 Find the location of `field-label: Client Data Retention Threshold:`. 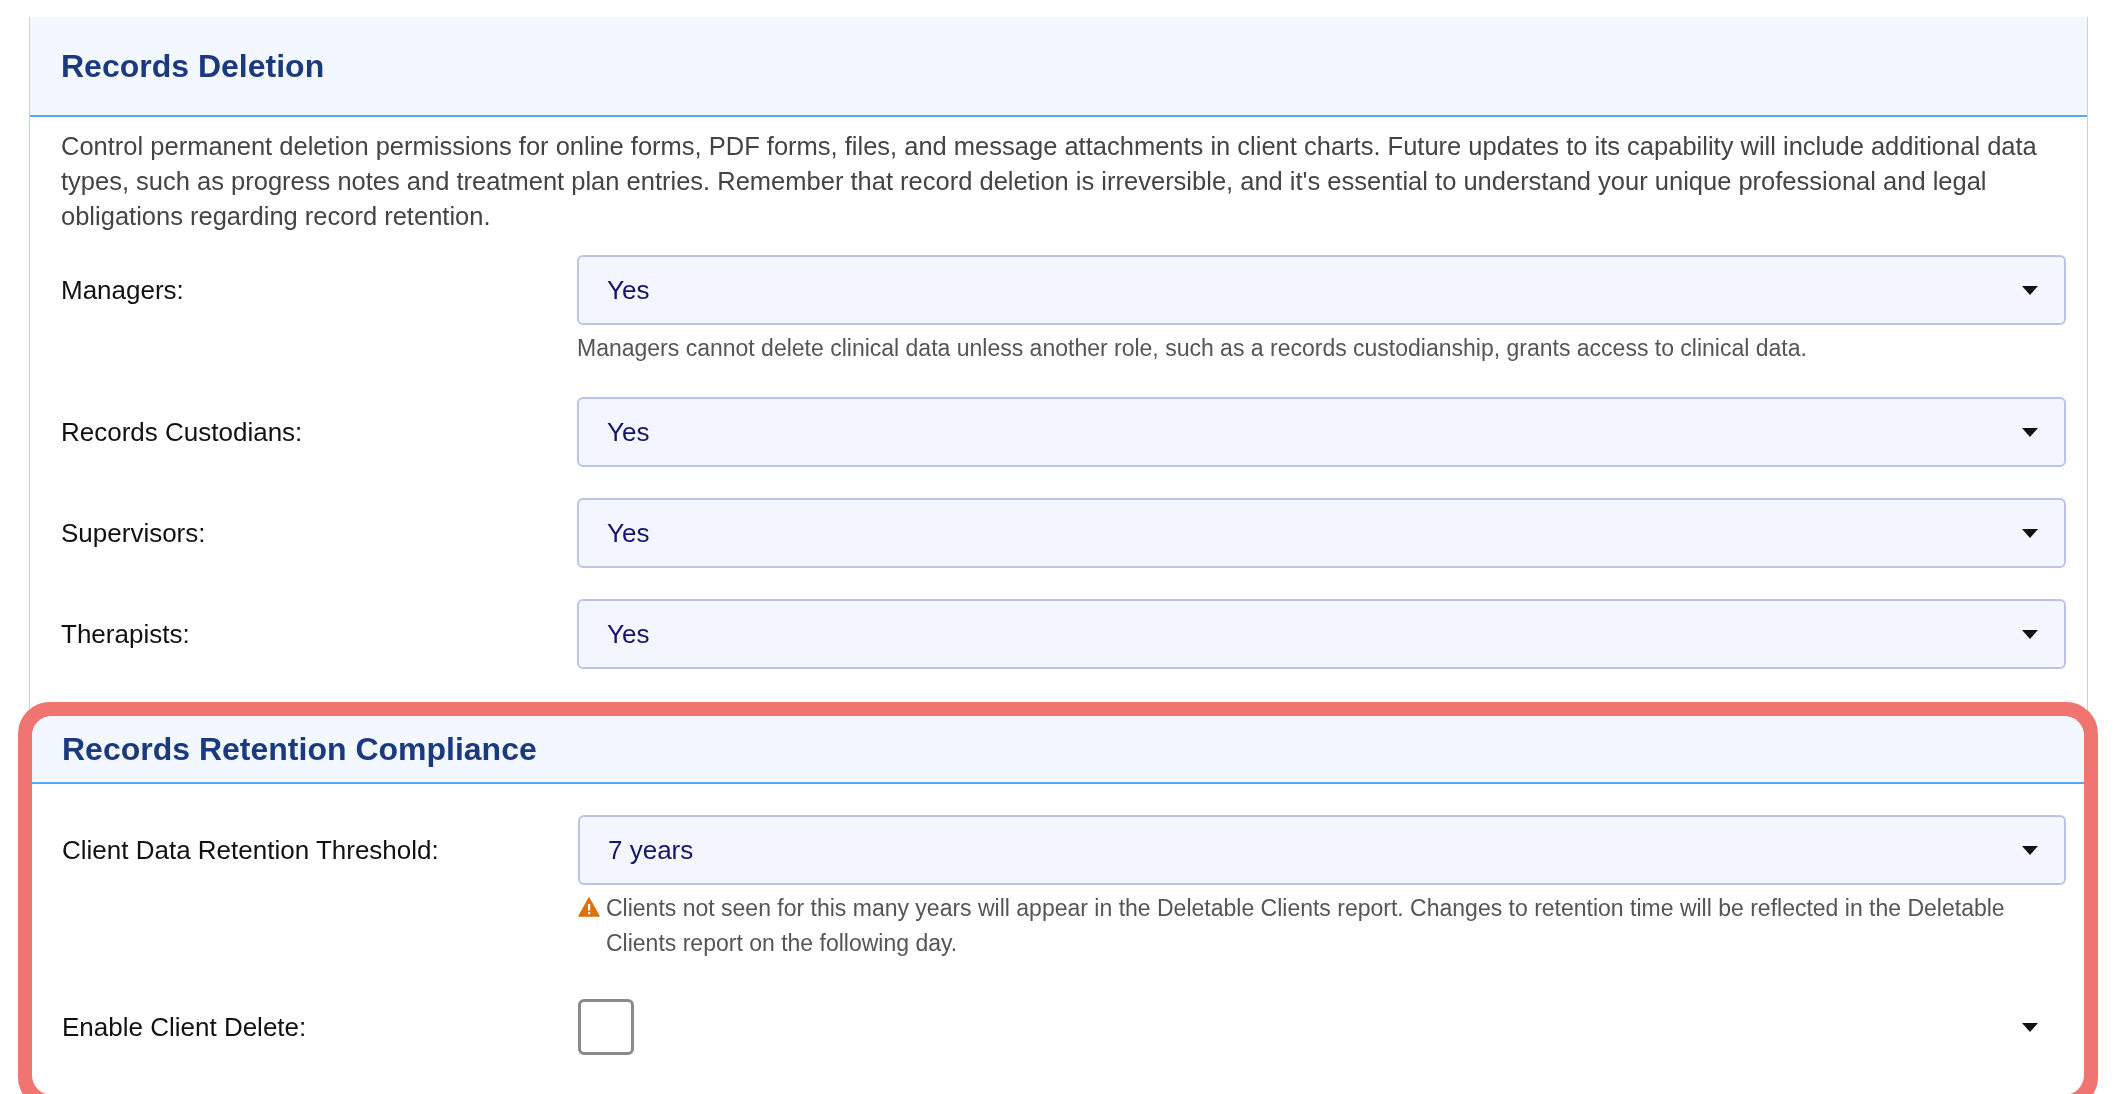

field-label: Client Data Retention Threshold: is located at coordinates (250, 850).